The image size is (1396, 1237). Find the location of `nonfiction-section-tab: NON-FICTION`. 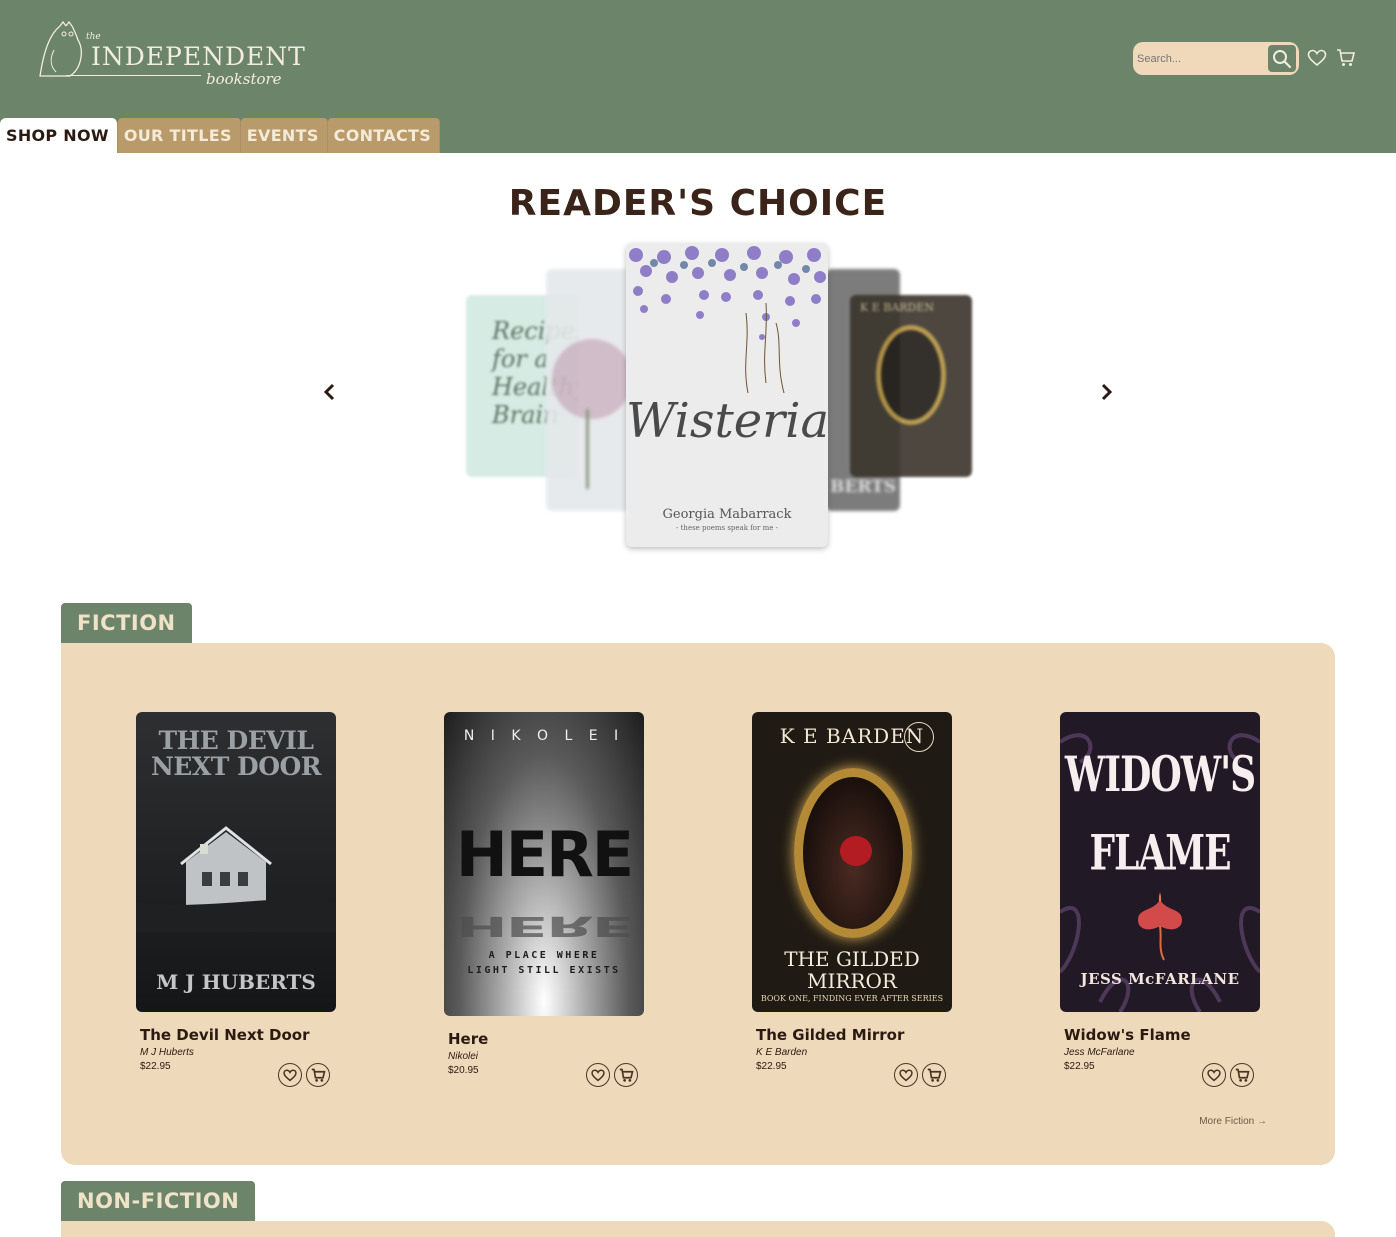

nonfiction-section-tab: NON-FICTION is located at coordinates (158, 1201).